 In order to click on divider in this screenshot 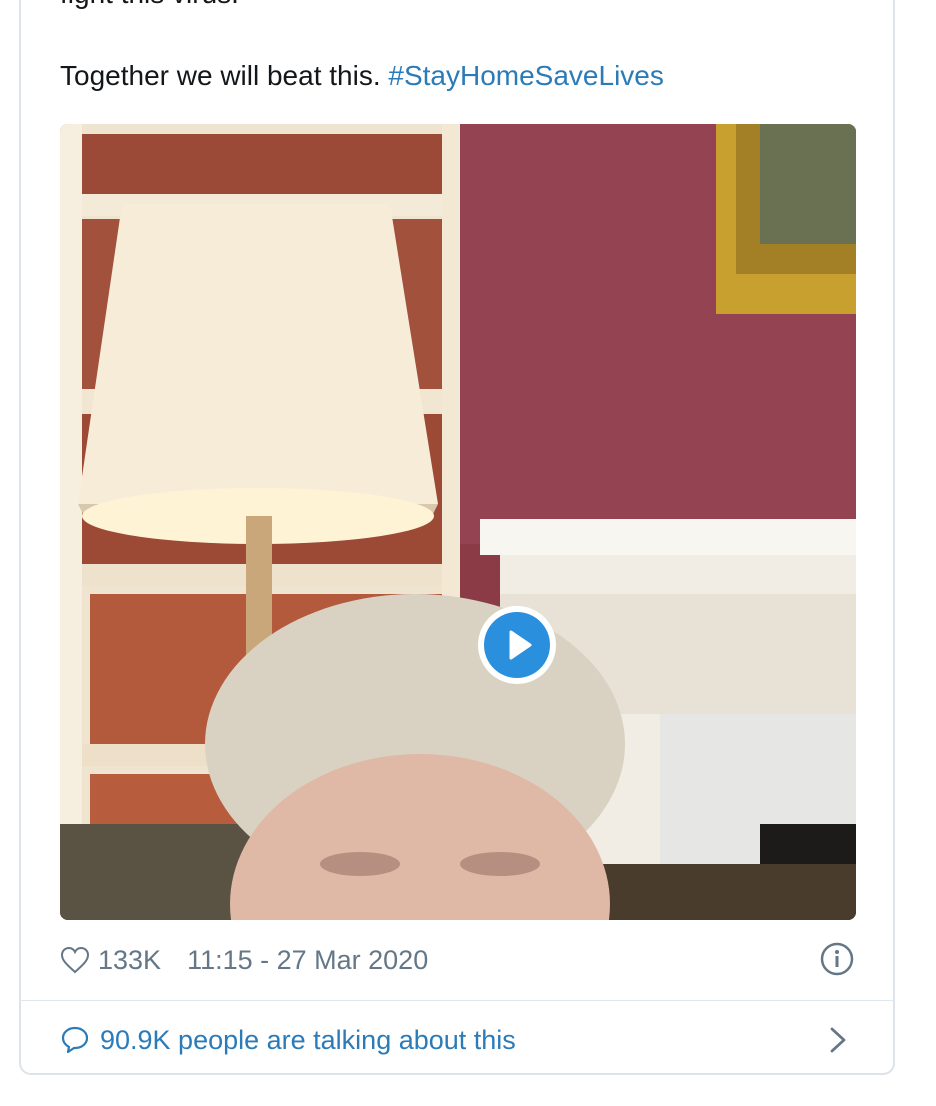, I will do `click(457, 1000)`.